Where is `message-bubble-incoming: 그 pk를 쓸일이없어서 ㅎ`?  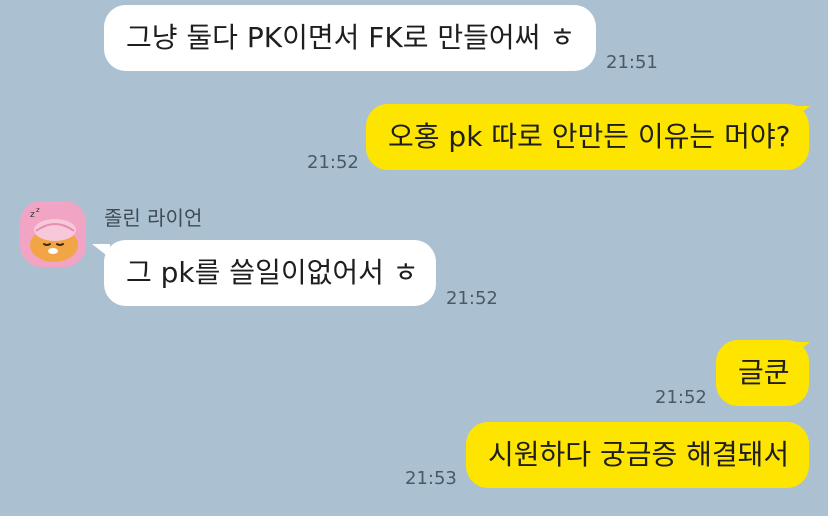
message-bubble-incoming: 그 pk를 쓸일이없어서 ㅎ is located at coordinates (270, 273).